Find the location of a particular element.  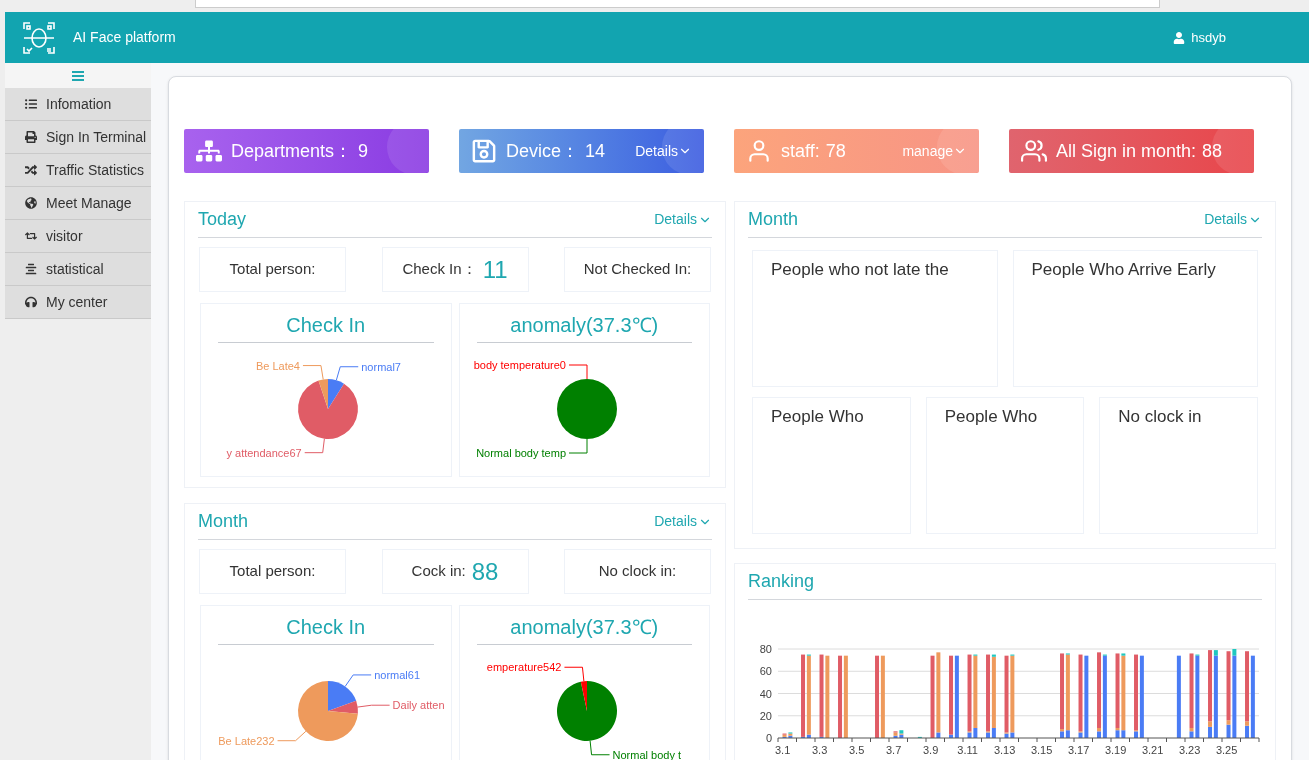

stat-value: 14 is located at coordinates (595, 151).